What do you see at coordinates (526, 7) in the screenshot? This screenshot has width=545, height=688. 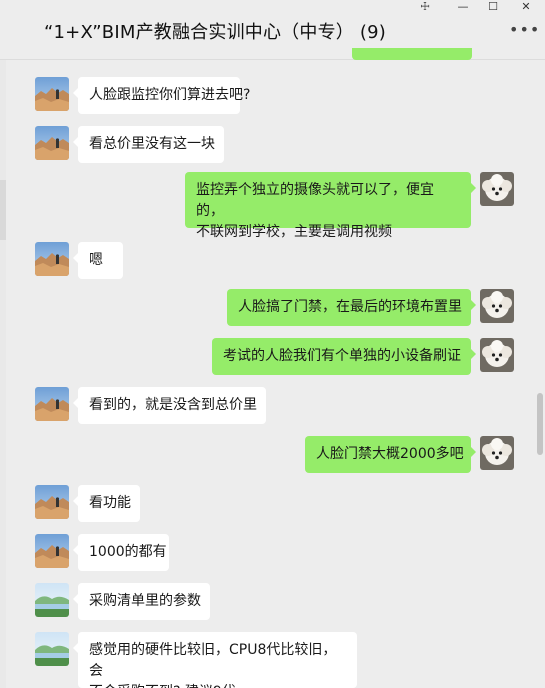 I see `close-icon: ✕` at bounding box center [526, 7].